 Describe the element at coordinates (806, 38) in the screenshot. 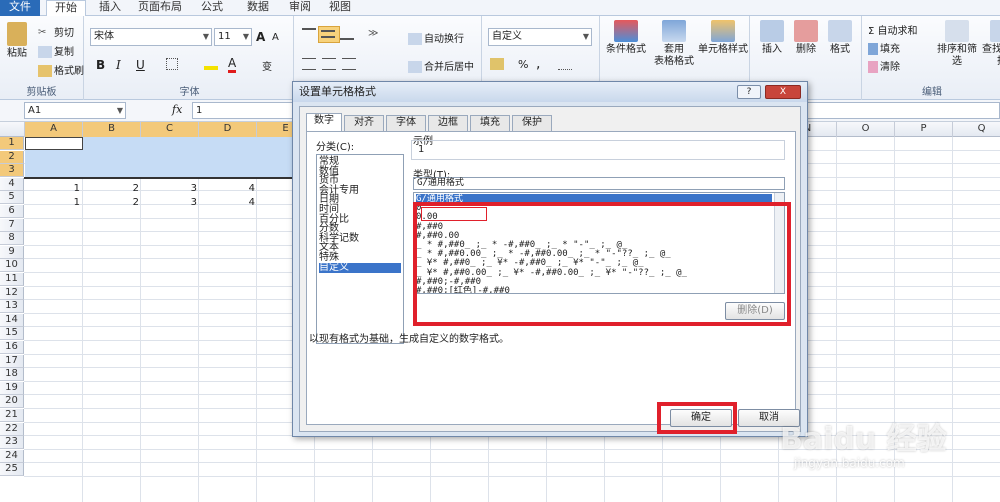

I see `delete-cells-button: 删除` at that location.